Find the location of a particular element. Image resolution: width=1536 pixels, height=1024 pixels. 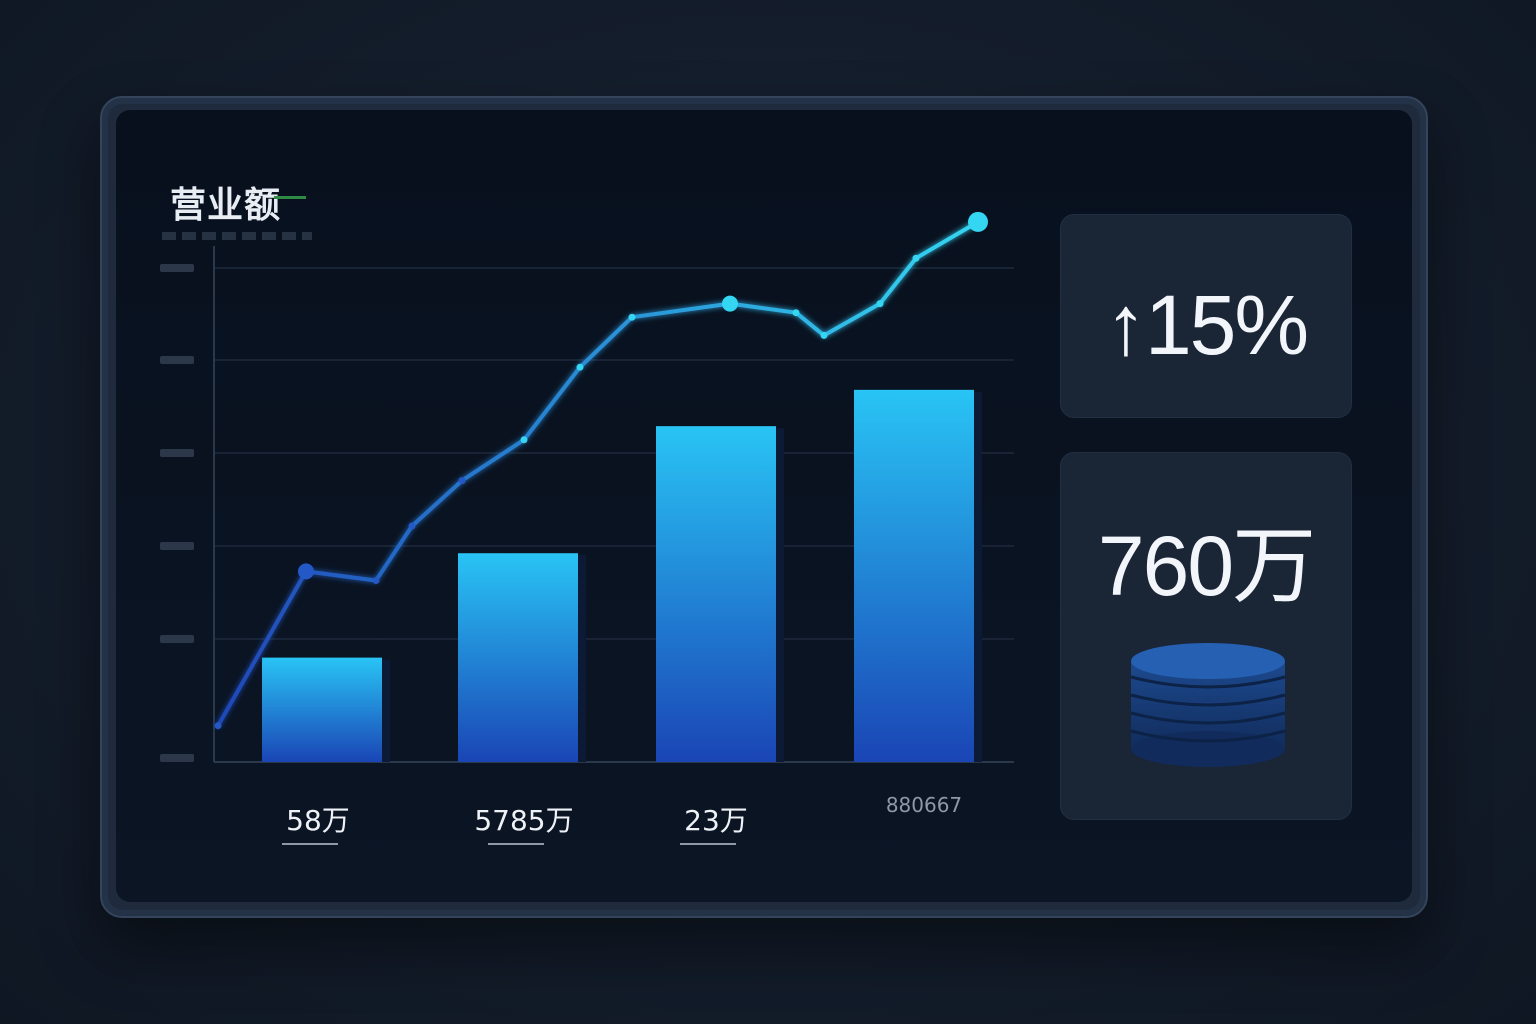

total-kpi-card: 760万 is located at coordinates (1206, 636).